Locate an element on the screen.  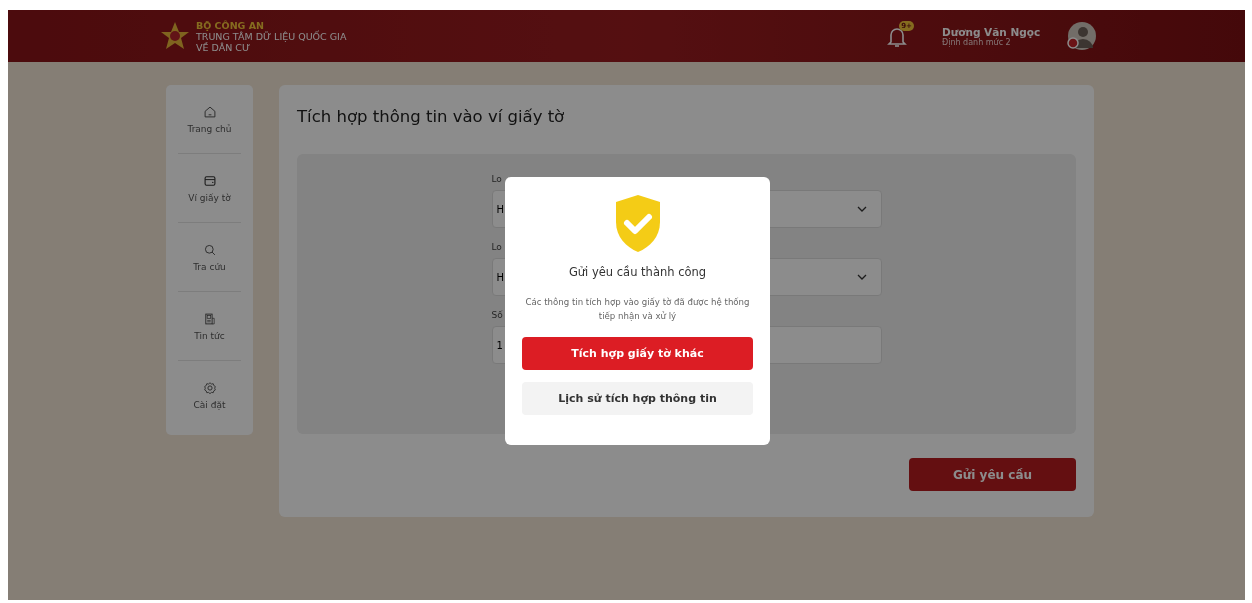
submit-button: Gửi yêu cầu is located at coordinates (992, 474).